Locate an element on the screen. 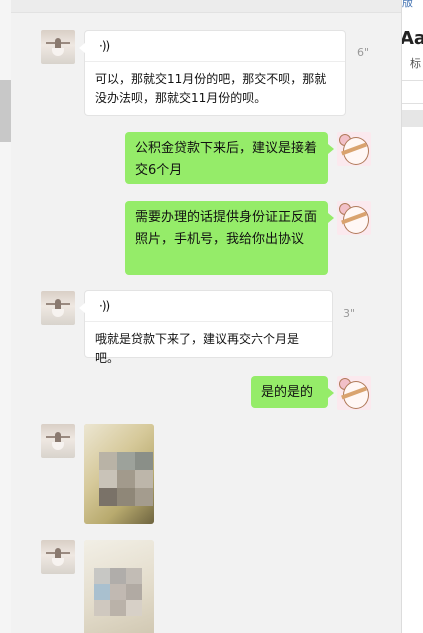 This screenshot has width=423, height=633. outgoing-message-bubble: 需要办理的话提供身份证正反面照片，手机号，我给你出协议 is located at coordinates (229, 238).